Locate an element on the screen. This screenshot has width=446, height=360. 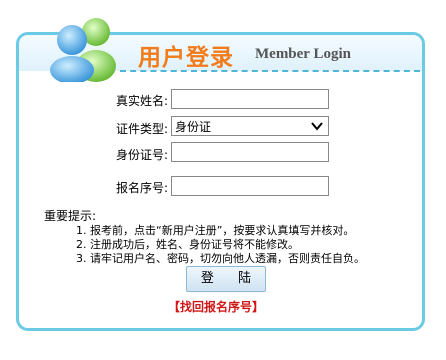
login-button: 登 陆 is located at coordinates (226, 279).